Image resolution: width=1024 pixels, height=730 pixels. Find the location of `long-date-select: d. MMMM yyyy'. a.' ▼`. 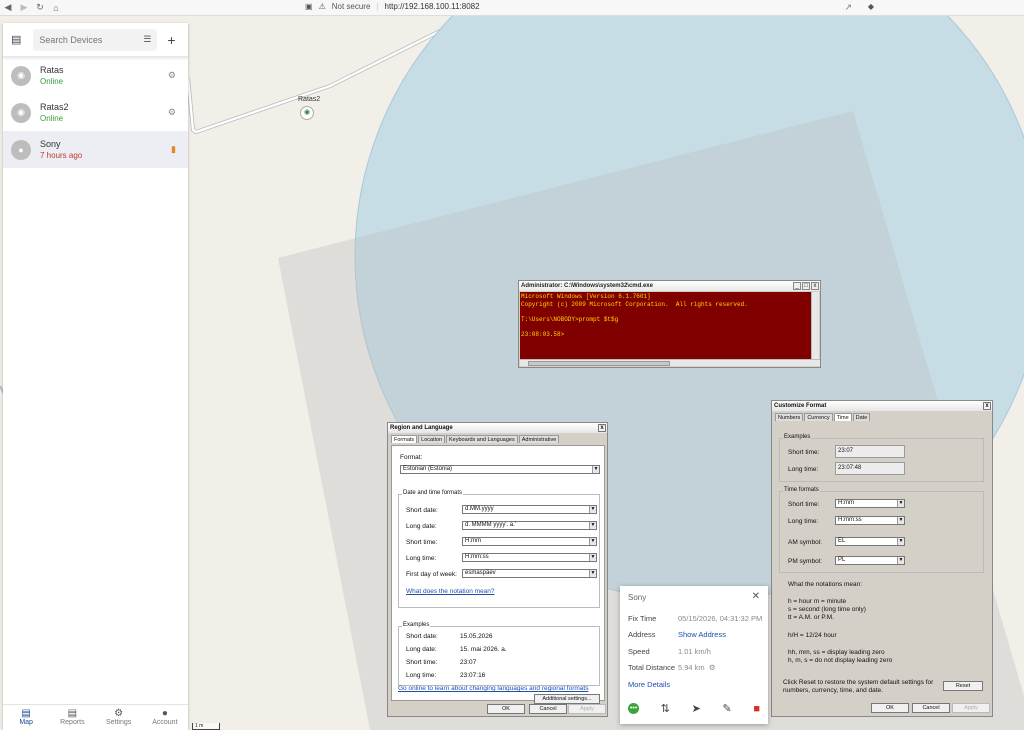

long-date-select: d. MMMM yyyy'. a.' ▼ is located at coordinates (529, 525).